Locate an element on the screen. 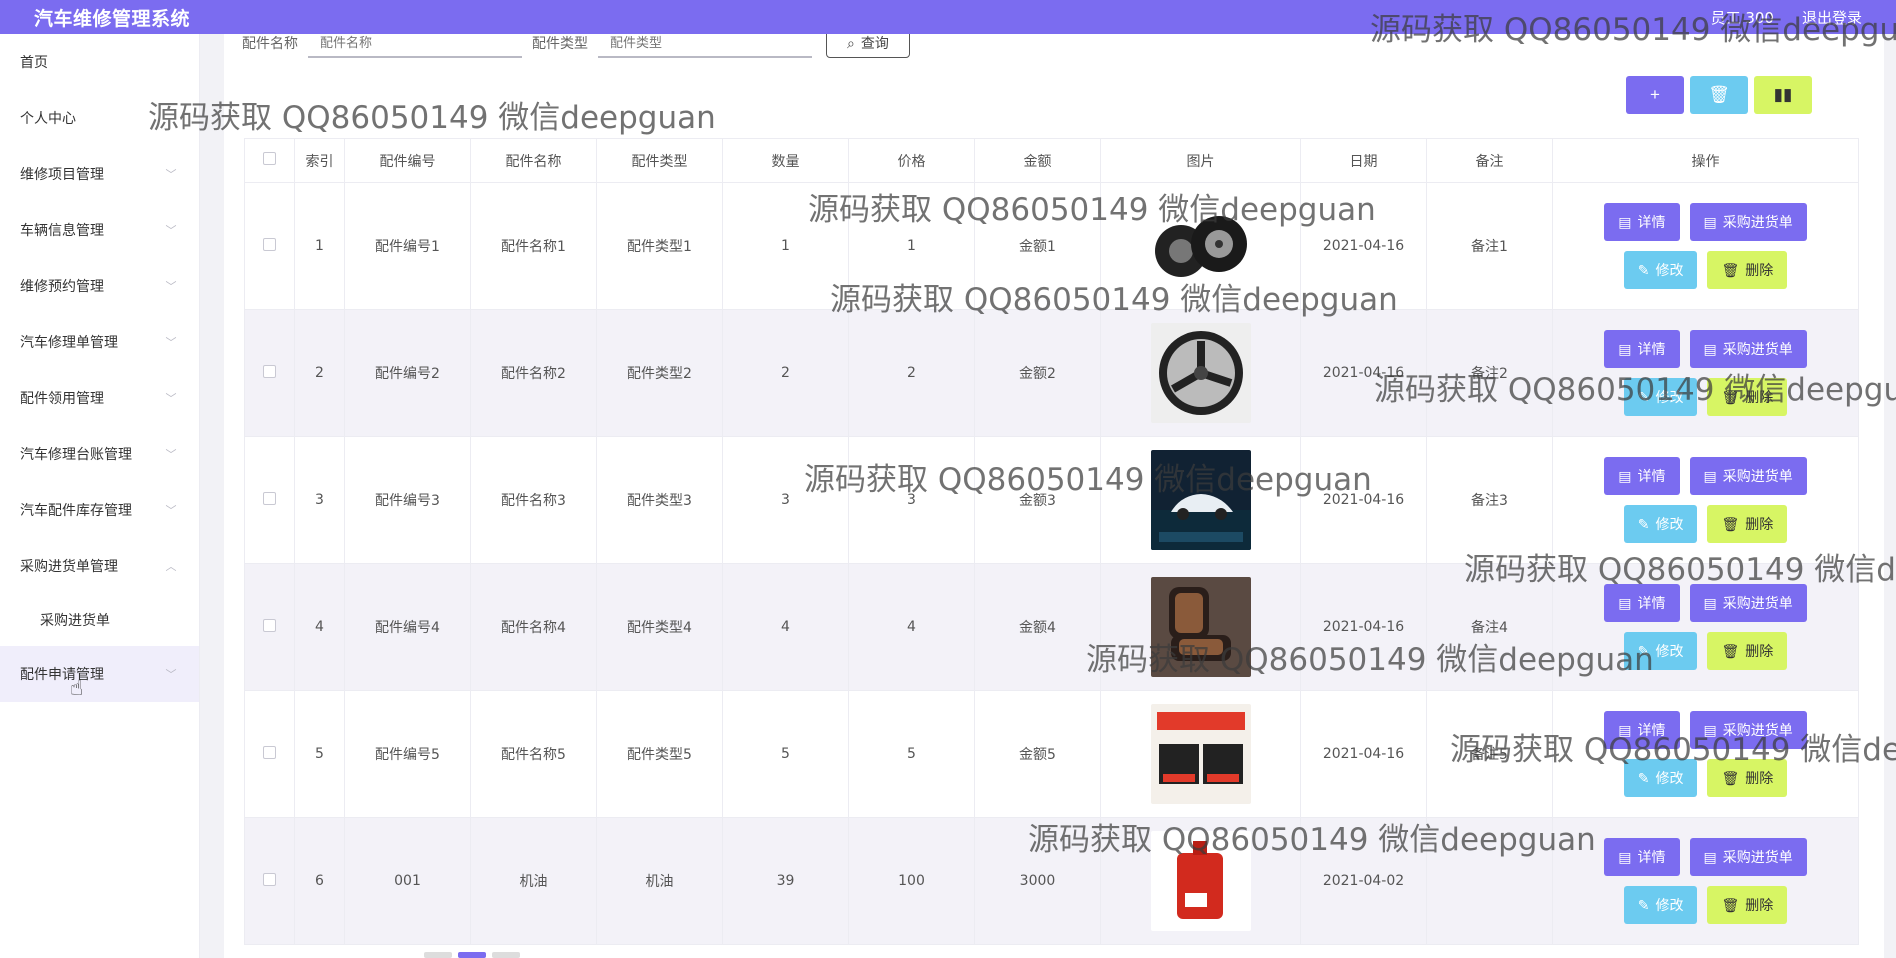  sidebar-item-repair-project: 维修项目管理 ﹀ is located at coordinates (99, 174).